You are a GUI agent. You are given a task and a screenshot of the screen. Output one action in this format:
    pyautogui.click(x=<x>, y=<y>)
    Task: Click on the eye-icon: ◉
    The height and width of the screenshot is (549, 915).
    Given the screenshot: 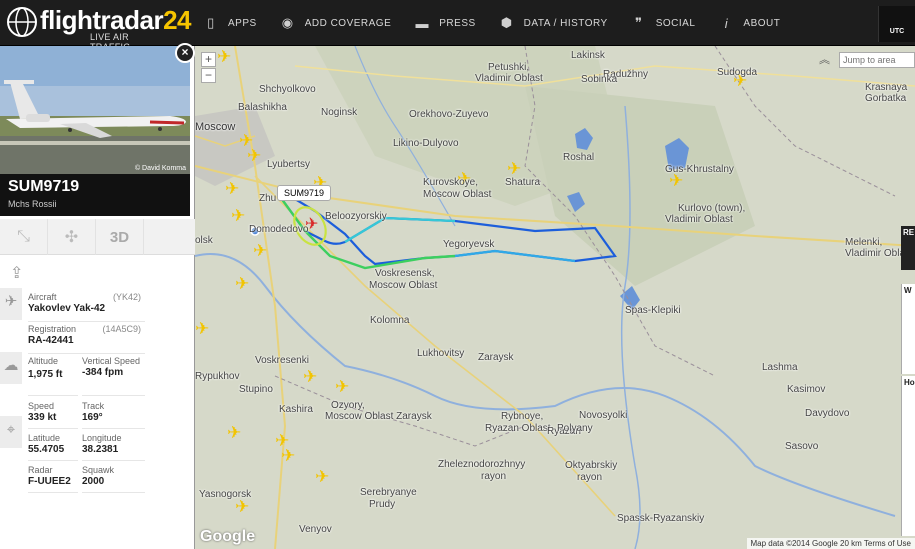 What is the action you would take?
    pyautogui.click(x=287, y=22)
    